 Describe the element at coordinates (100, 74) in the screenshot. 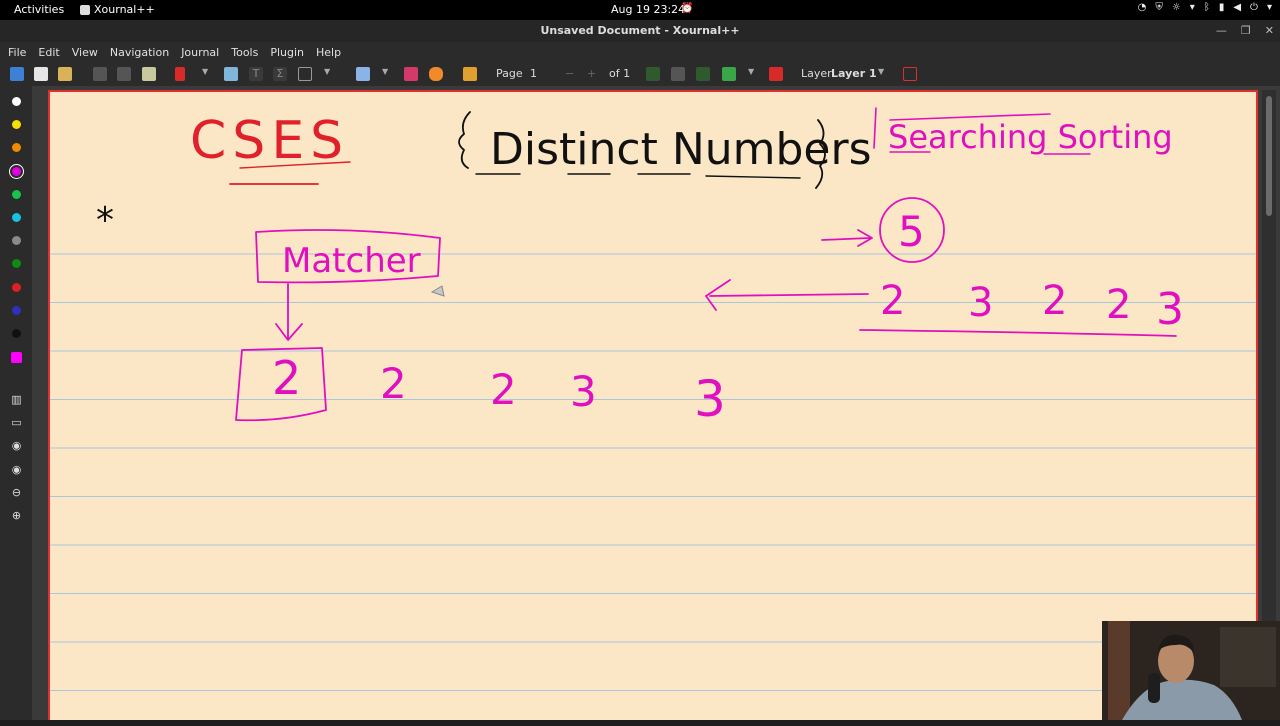

I see `cut-icon` at that location.